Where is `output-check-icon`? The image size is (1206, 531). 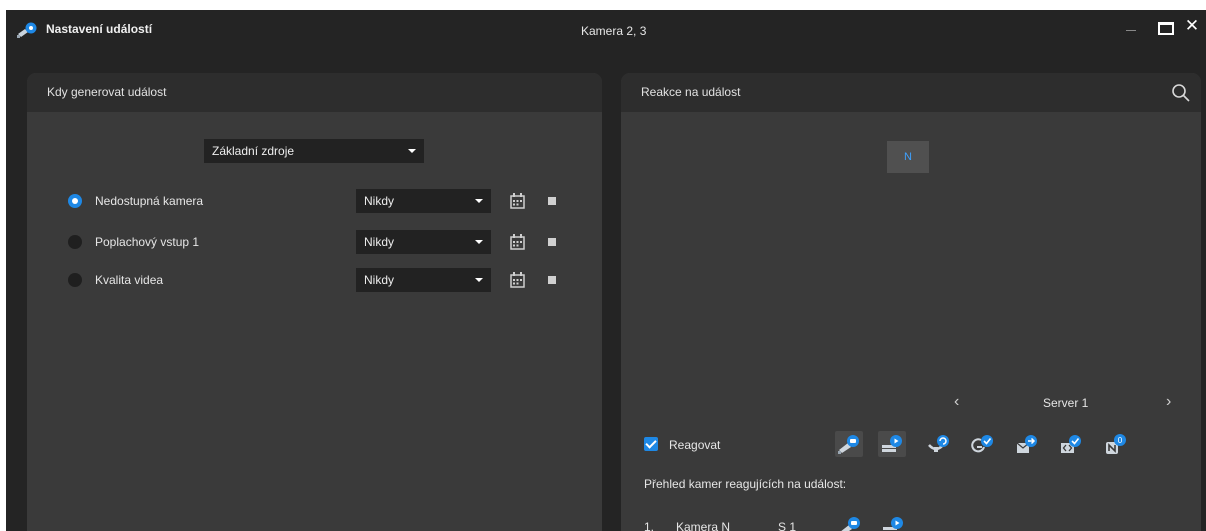
output-check-icon is located at coordinates (983, 444).